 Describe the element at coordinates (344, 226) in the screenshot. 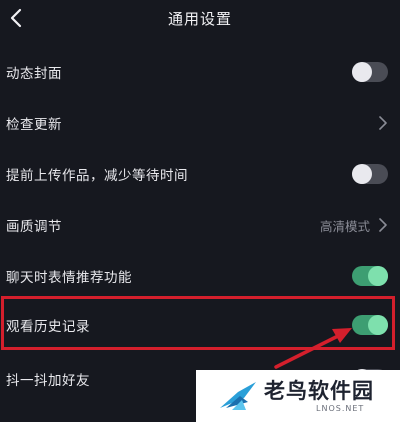

I see `quality-value: 高清模式` at that location.